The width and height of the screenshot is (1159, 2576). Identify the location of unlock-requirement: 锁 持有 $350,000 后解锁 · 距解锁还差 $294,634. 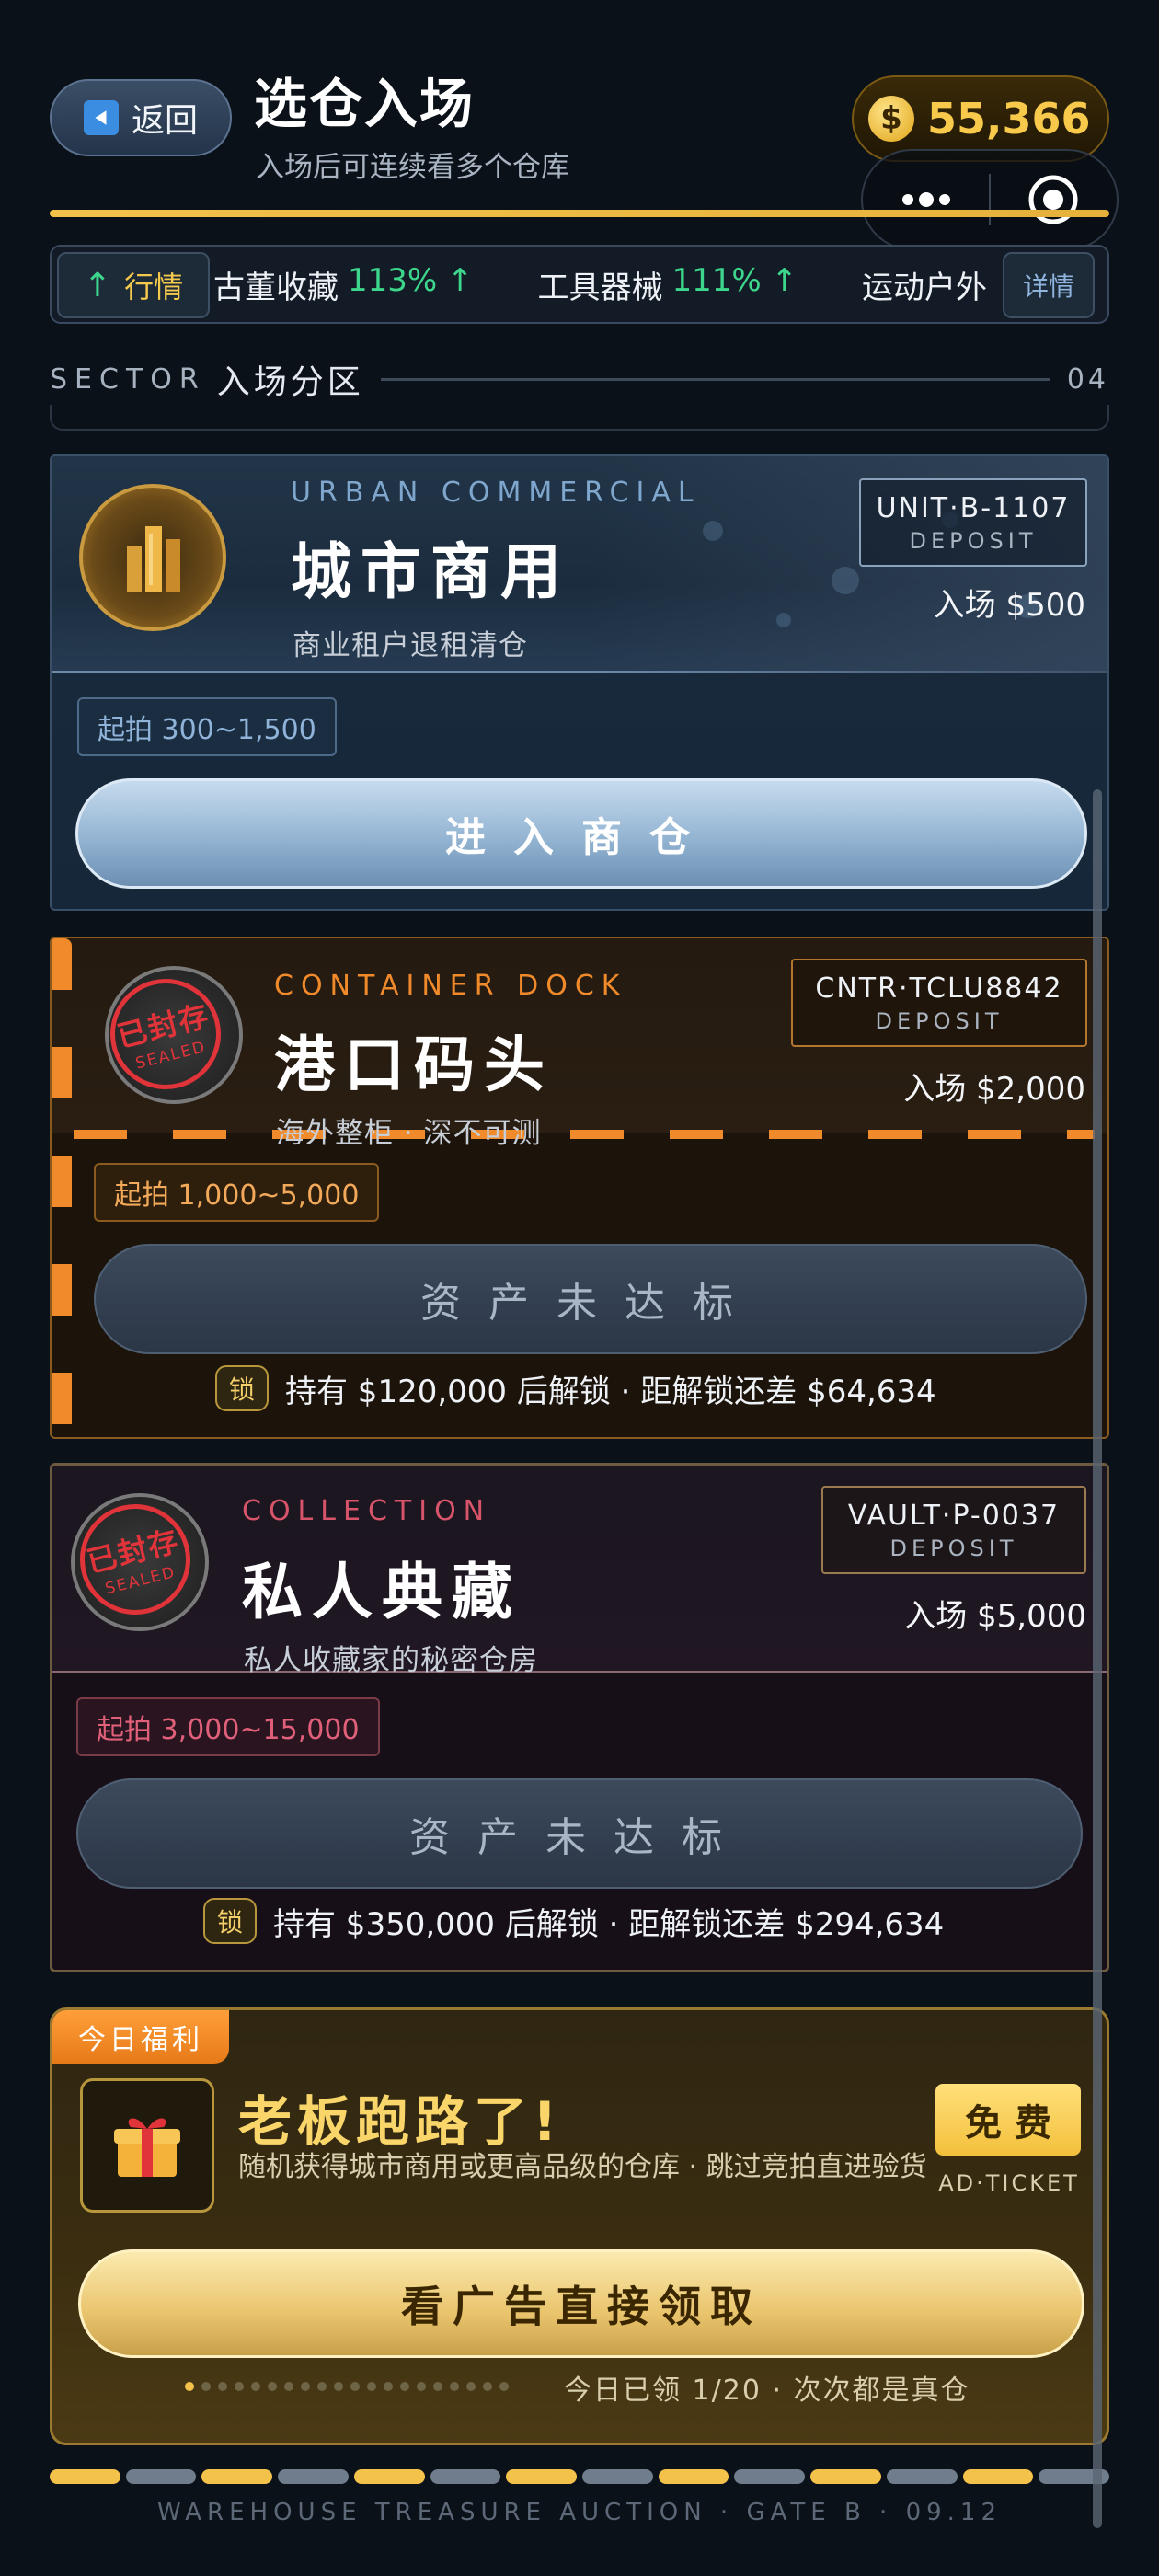
(573, 1921).